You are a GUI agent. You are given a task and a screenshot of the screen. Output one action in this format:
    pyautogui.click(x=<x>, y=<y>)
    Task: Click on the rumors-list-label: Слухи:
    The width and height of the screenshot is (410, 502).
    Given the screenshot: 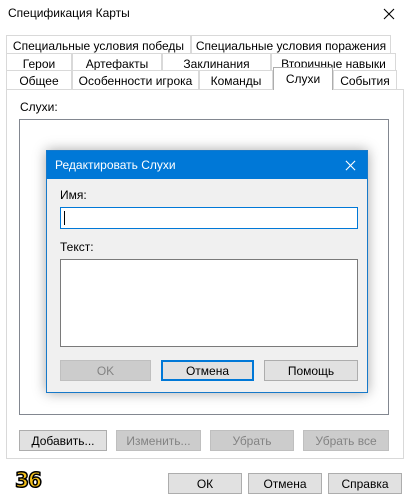 What is the action you would take?
    pyautogui.click(x=39, y=107)
    